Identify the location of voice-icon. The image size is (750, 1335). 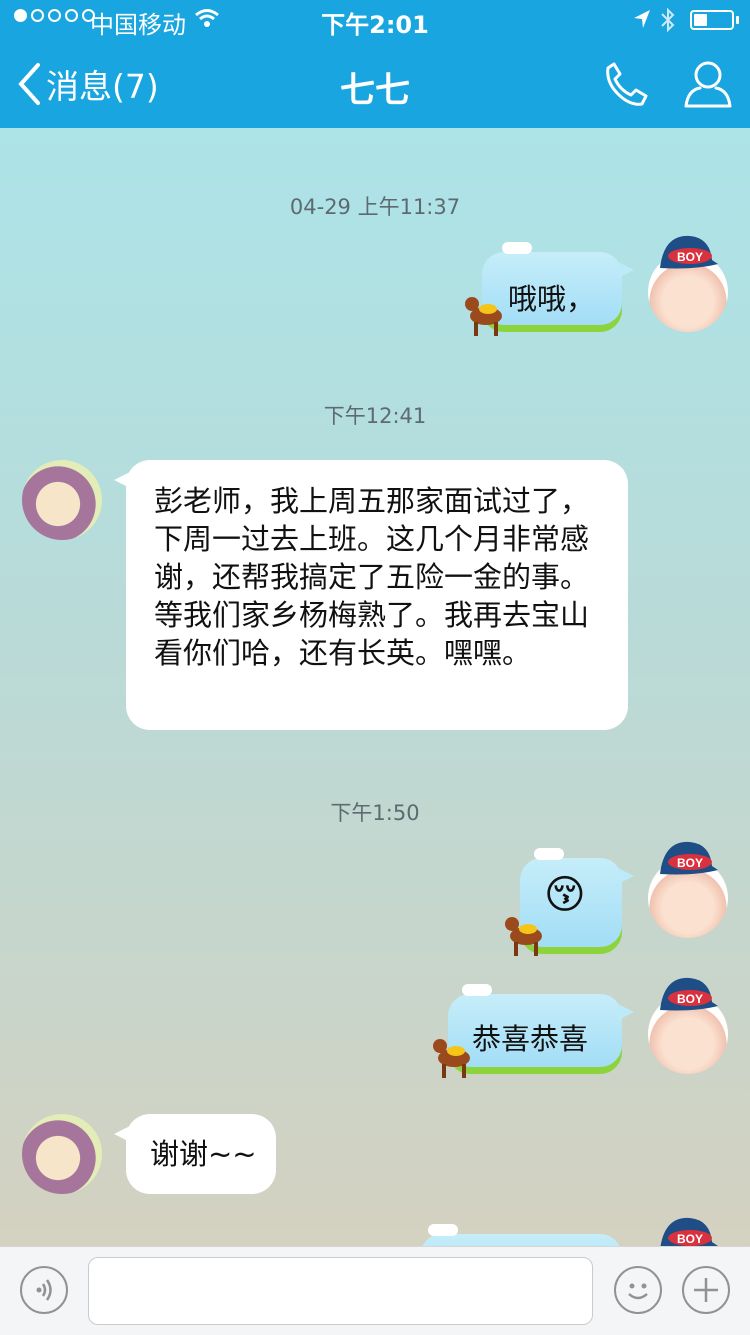
(44, 1290).